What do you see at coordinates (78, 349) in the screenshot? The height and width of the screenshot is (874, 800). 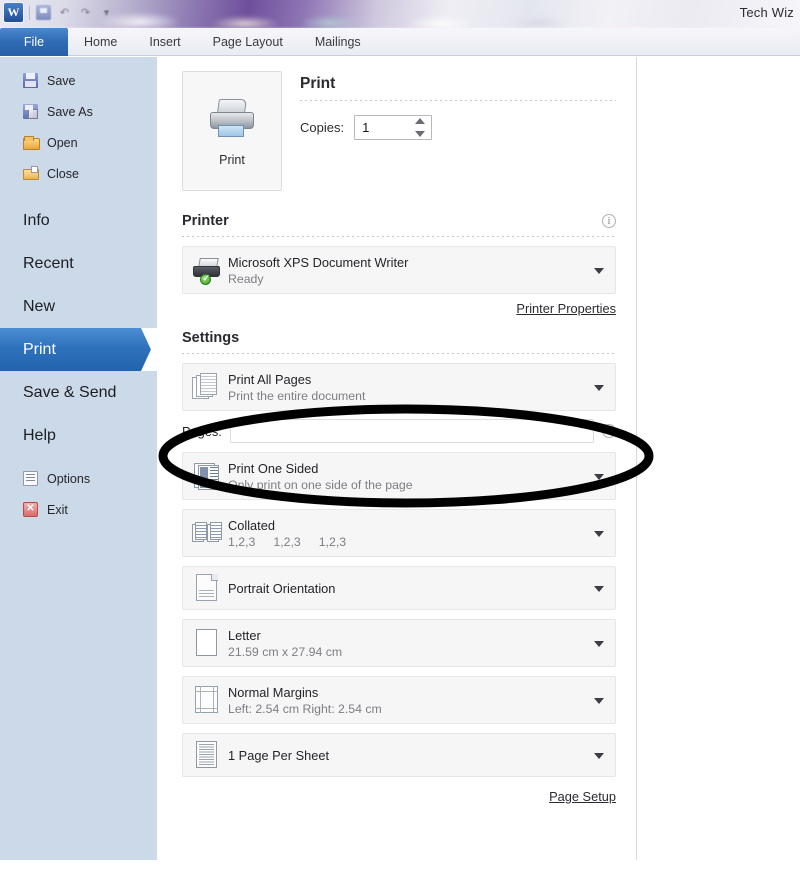 I see `sidebar-item-print: Print` at bounding box center [78, 349].